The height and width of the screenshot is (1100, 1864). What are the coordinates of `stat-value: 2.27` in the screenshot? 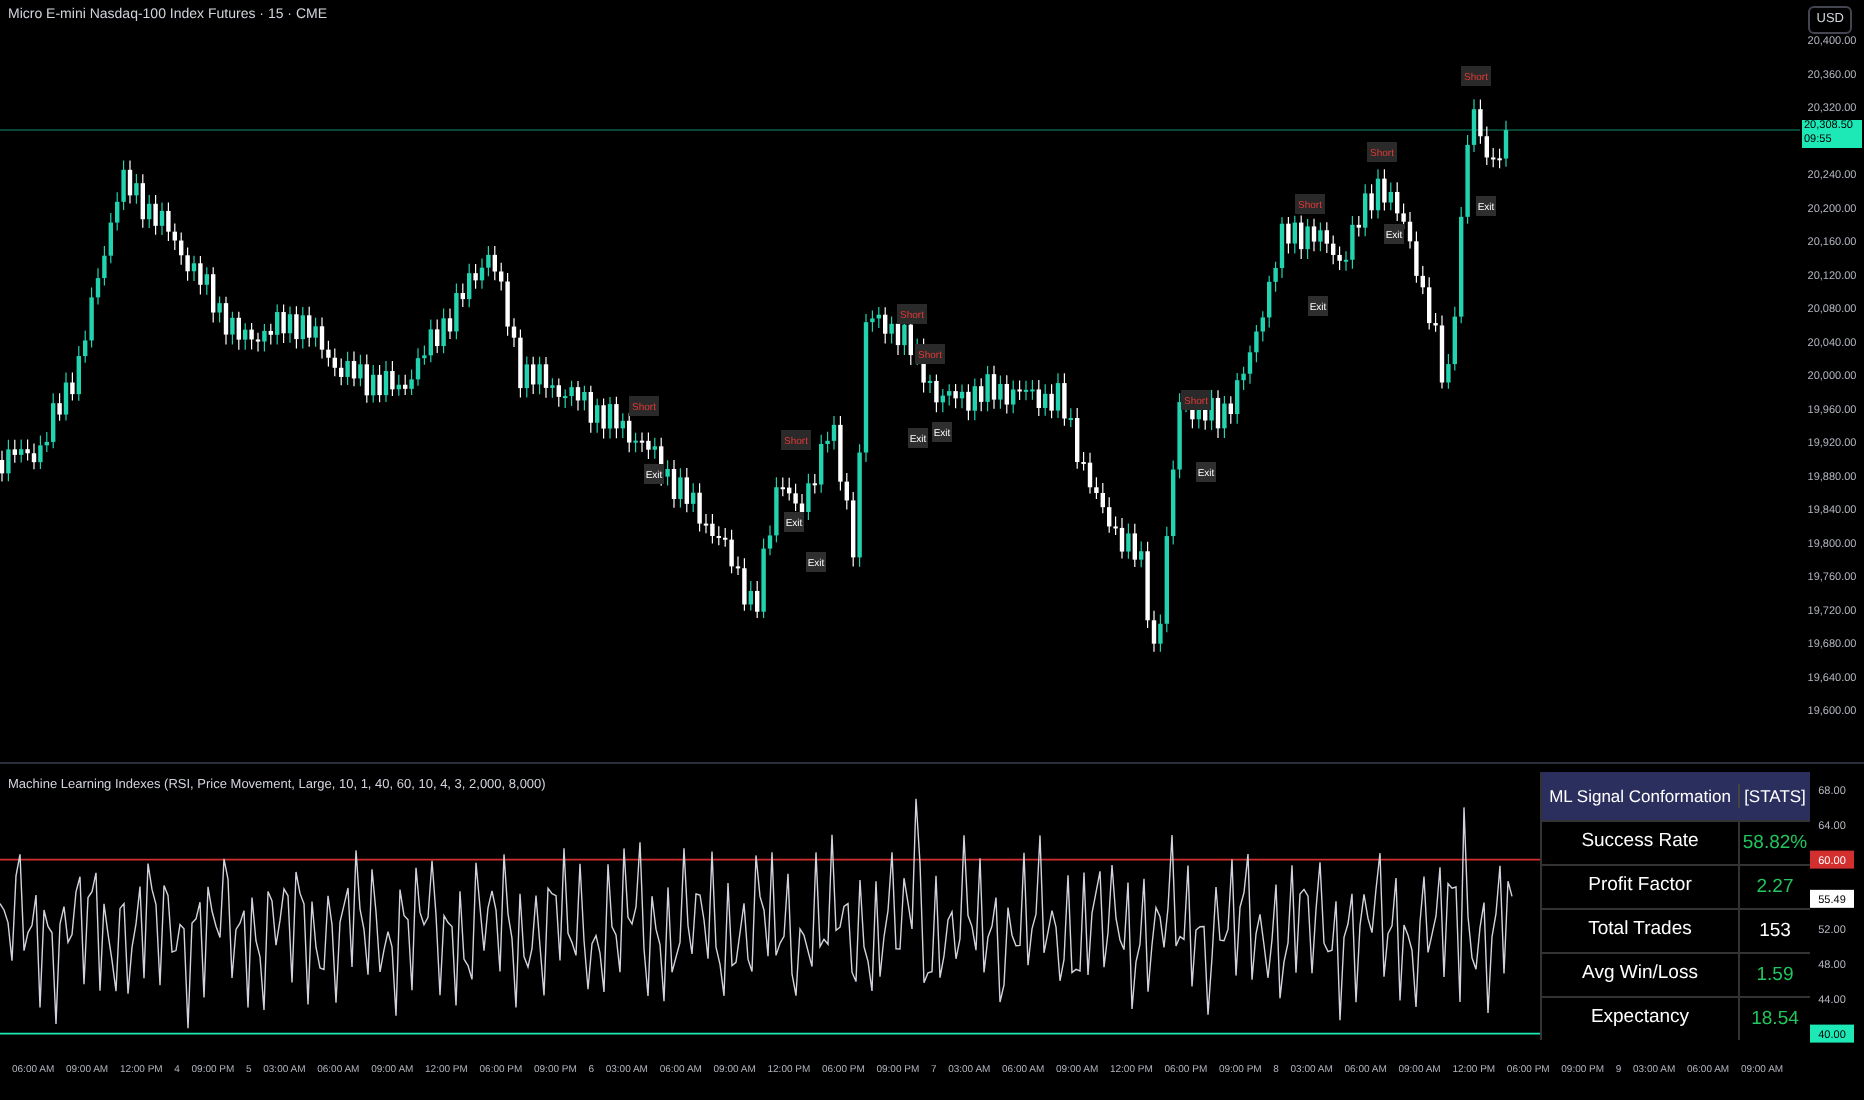 It's located at (1774, 887).